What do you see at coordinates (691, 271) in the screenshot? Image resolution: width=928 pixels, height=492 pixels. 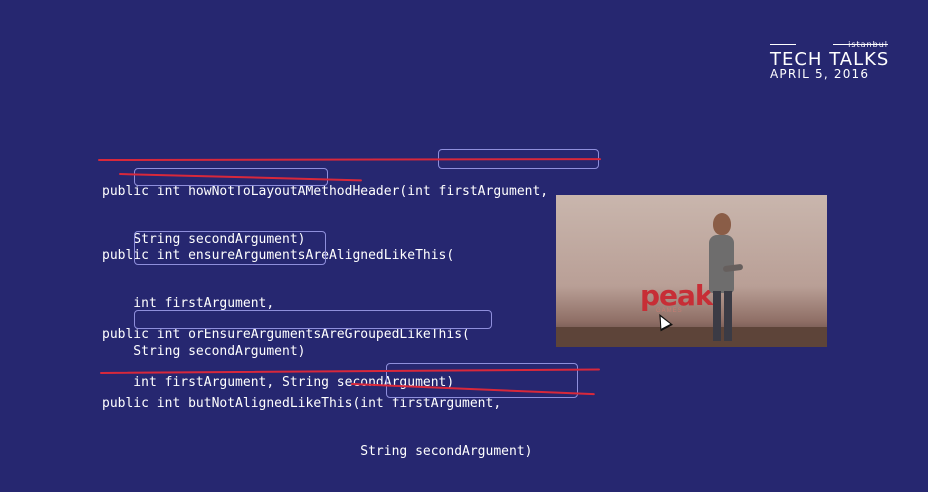 I see `speaker-video: peak GAMES` at bounding box center [691, 271].